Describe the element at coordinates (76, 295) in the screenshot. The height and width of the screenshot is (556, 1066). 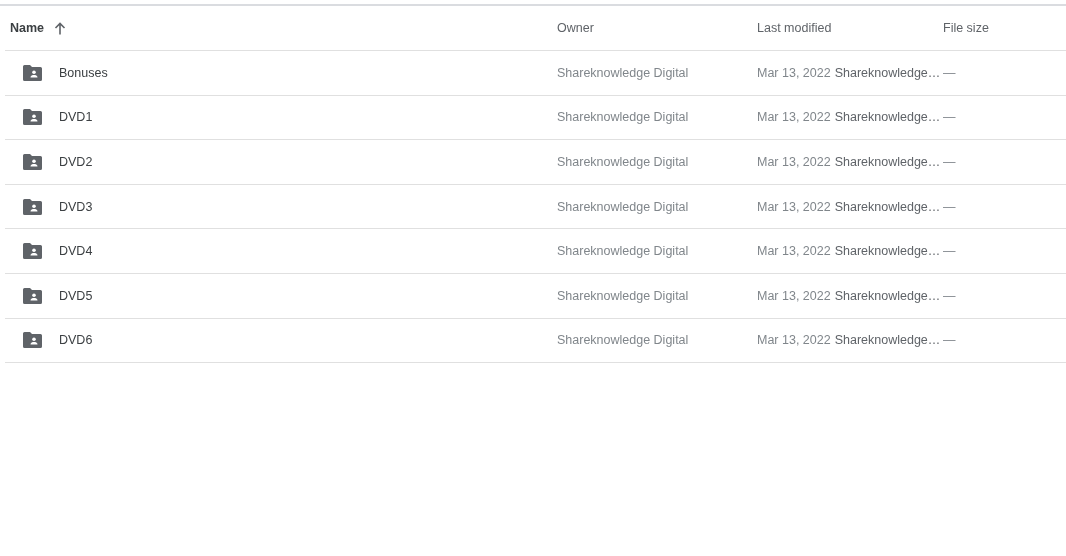
I see `folder-name: DVD5` at that location.